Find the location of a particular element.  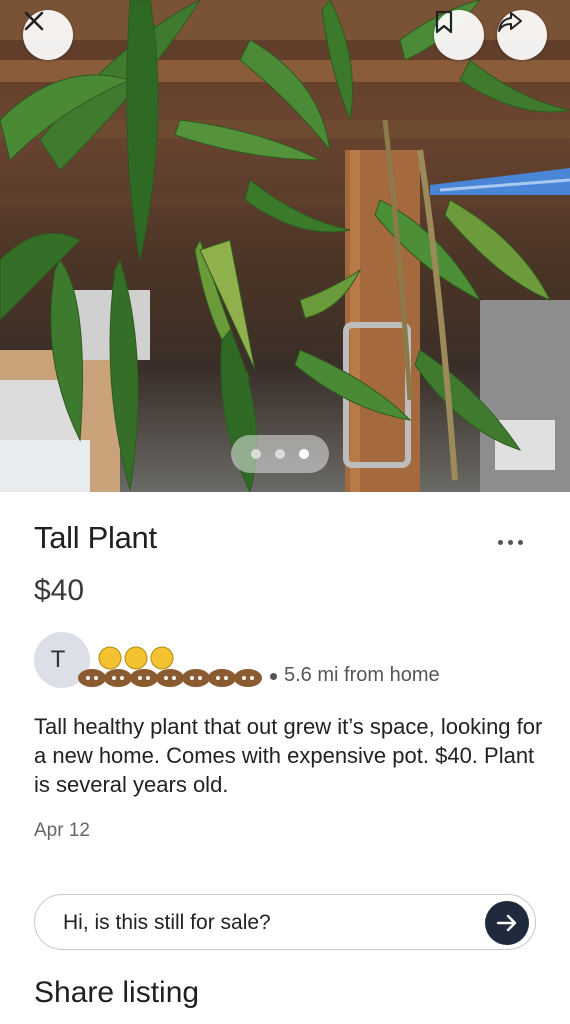

save-button is located at coordinates (459, 35).